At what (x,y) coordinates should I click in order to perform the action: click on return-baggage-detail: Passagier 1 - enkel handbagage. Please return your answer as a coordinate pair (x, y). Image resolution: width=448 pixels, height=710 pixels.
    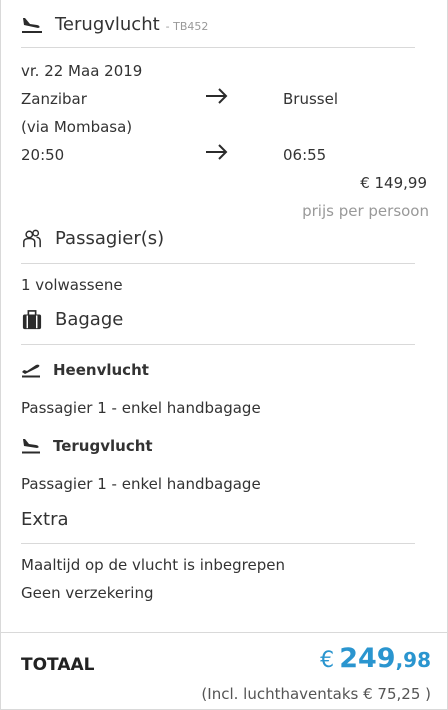
    Looking at the image, I should click on (141, 484).